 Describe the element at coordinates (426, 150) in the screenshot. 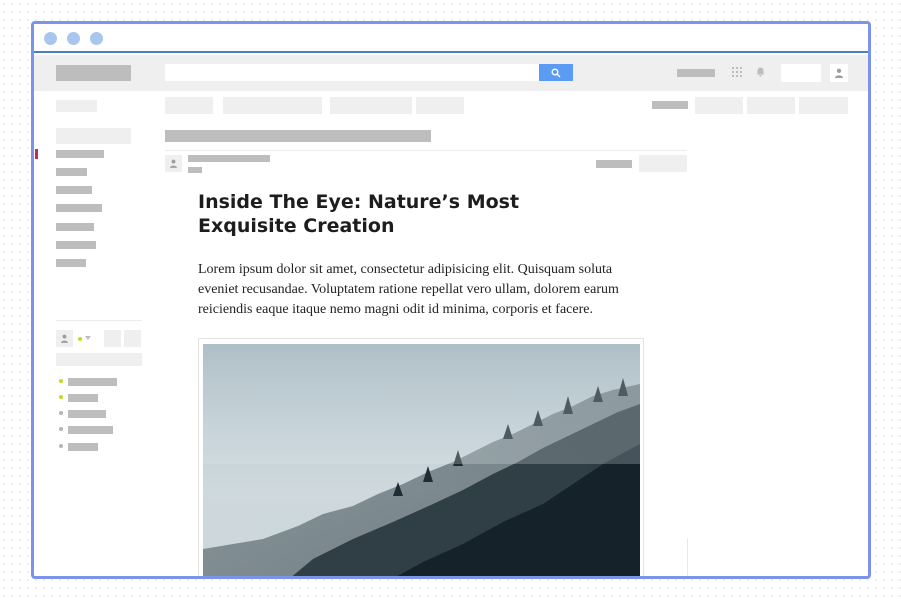

I see `message-divider` at that location.